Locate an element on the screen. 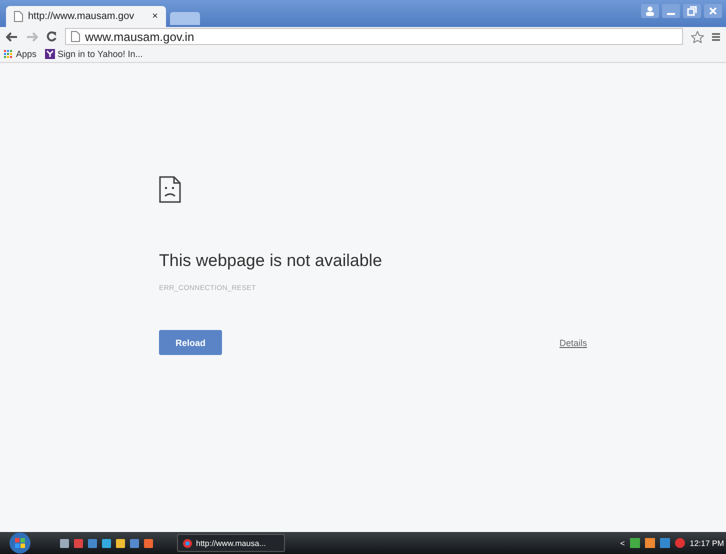 This screenshot has width=726, height=554. details-link: Details is located at coordinates (573, 343).